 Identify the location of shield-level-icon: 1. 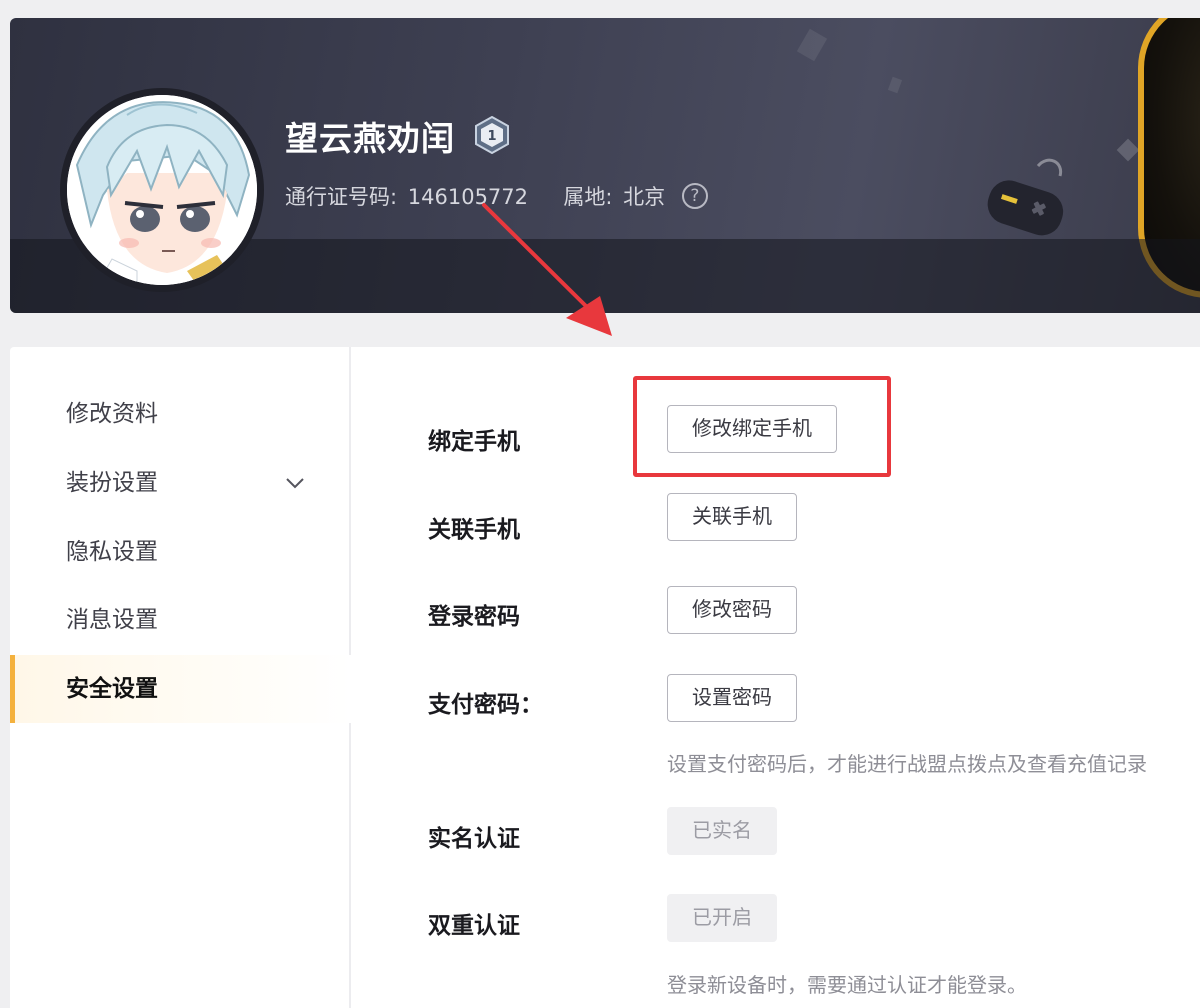
(492, 135).